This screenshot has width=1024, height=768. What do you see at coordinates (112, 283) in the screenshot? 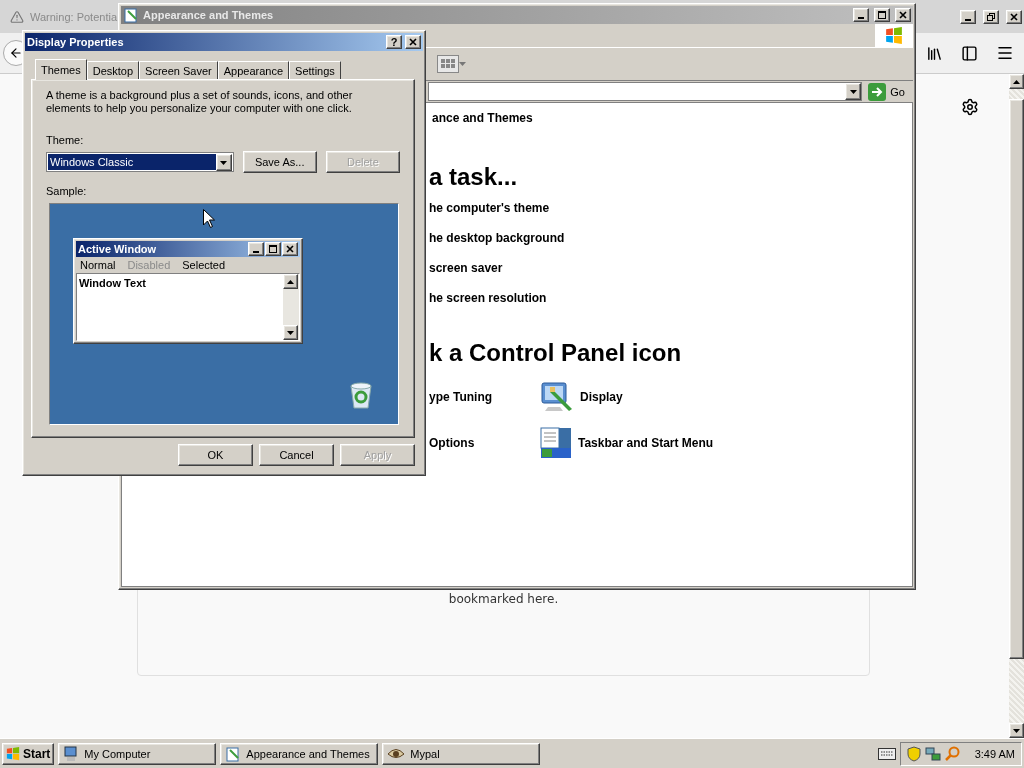
I see `sample-text: Window Text` at bounding box center [112, 283].